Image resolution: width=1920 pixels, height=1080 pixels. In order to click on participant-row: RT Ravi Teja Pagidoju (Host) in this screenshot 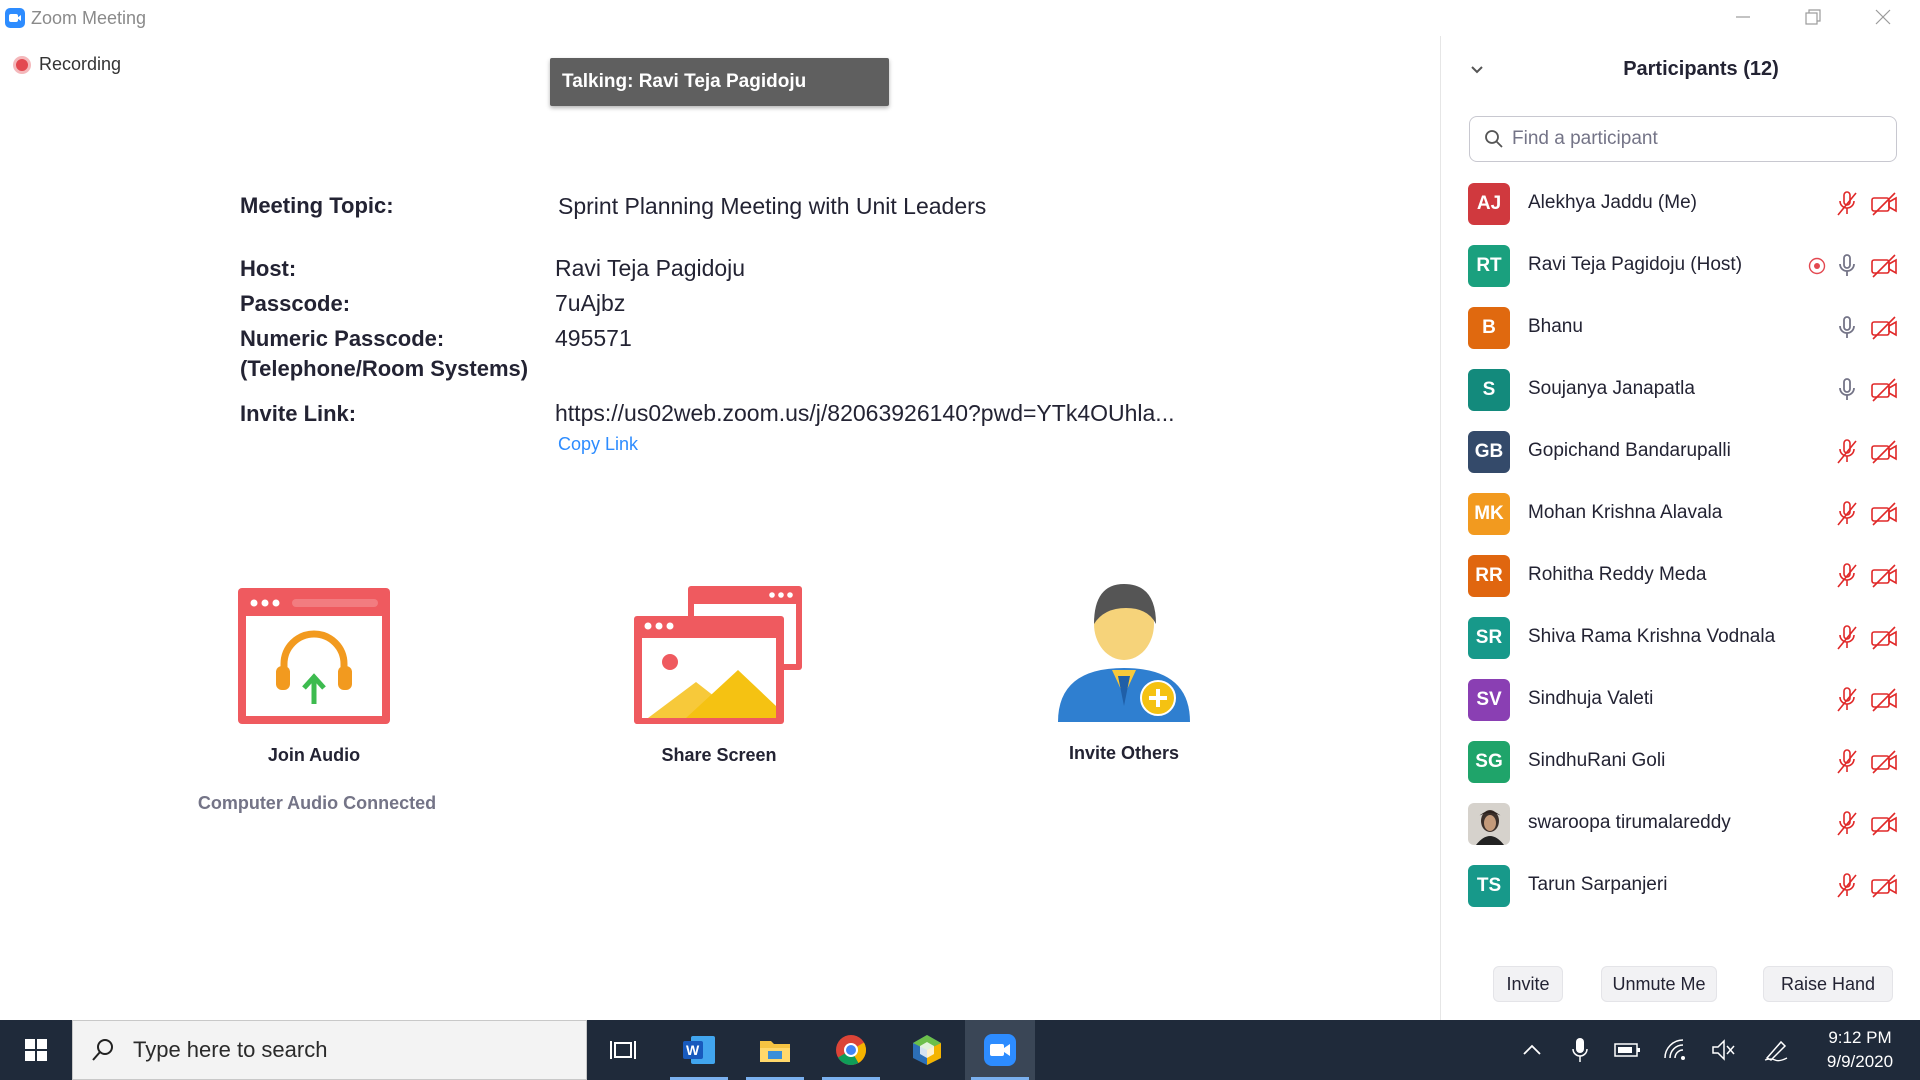, I will do `click(1680, 269)`.